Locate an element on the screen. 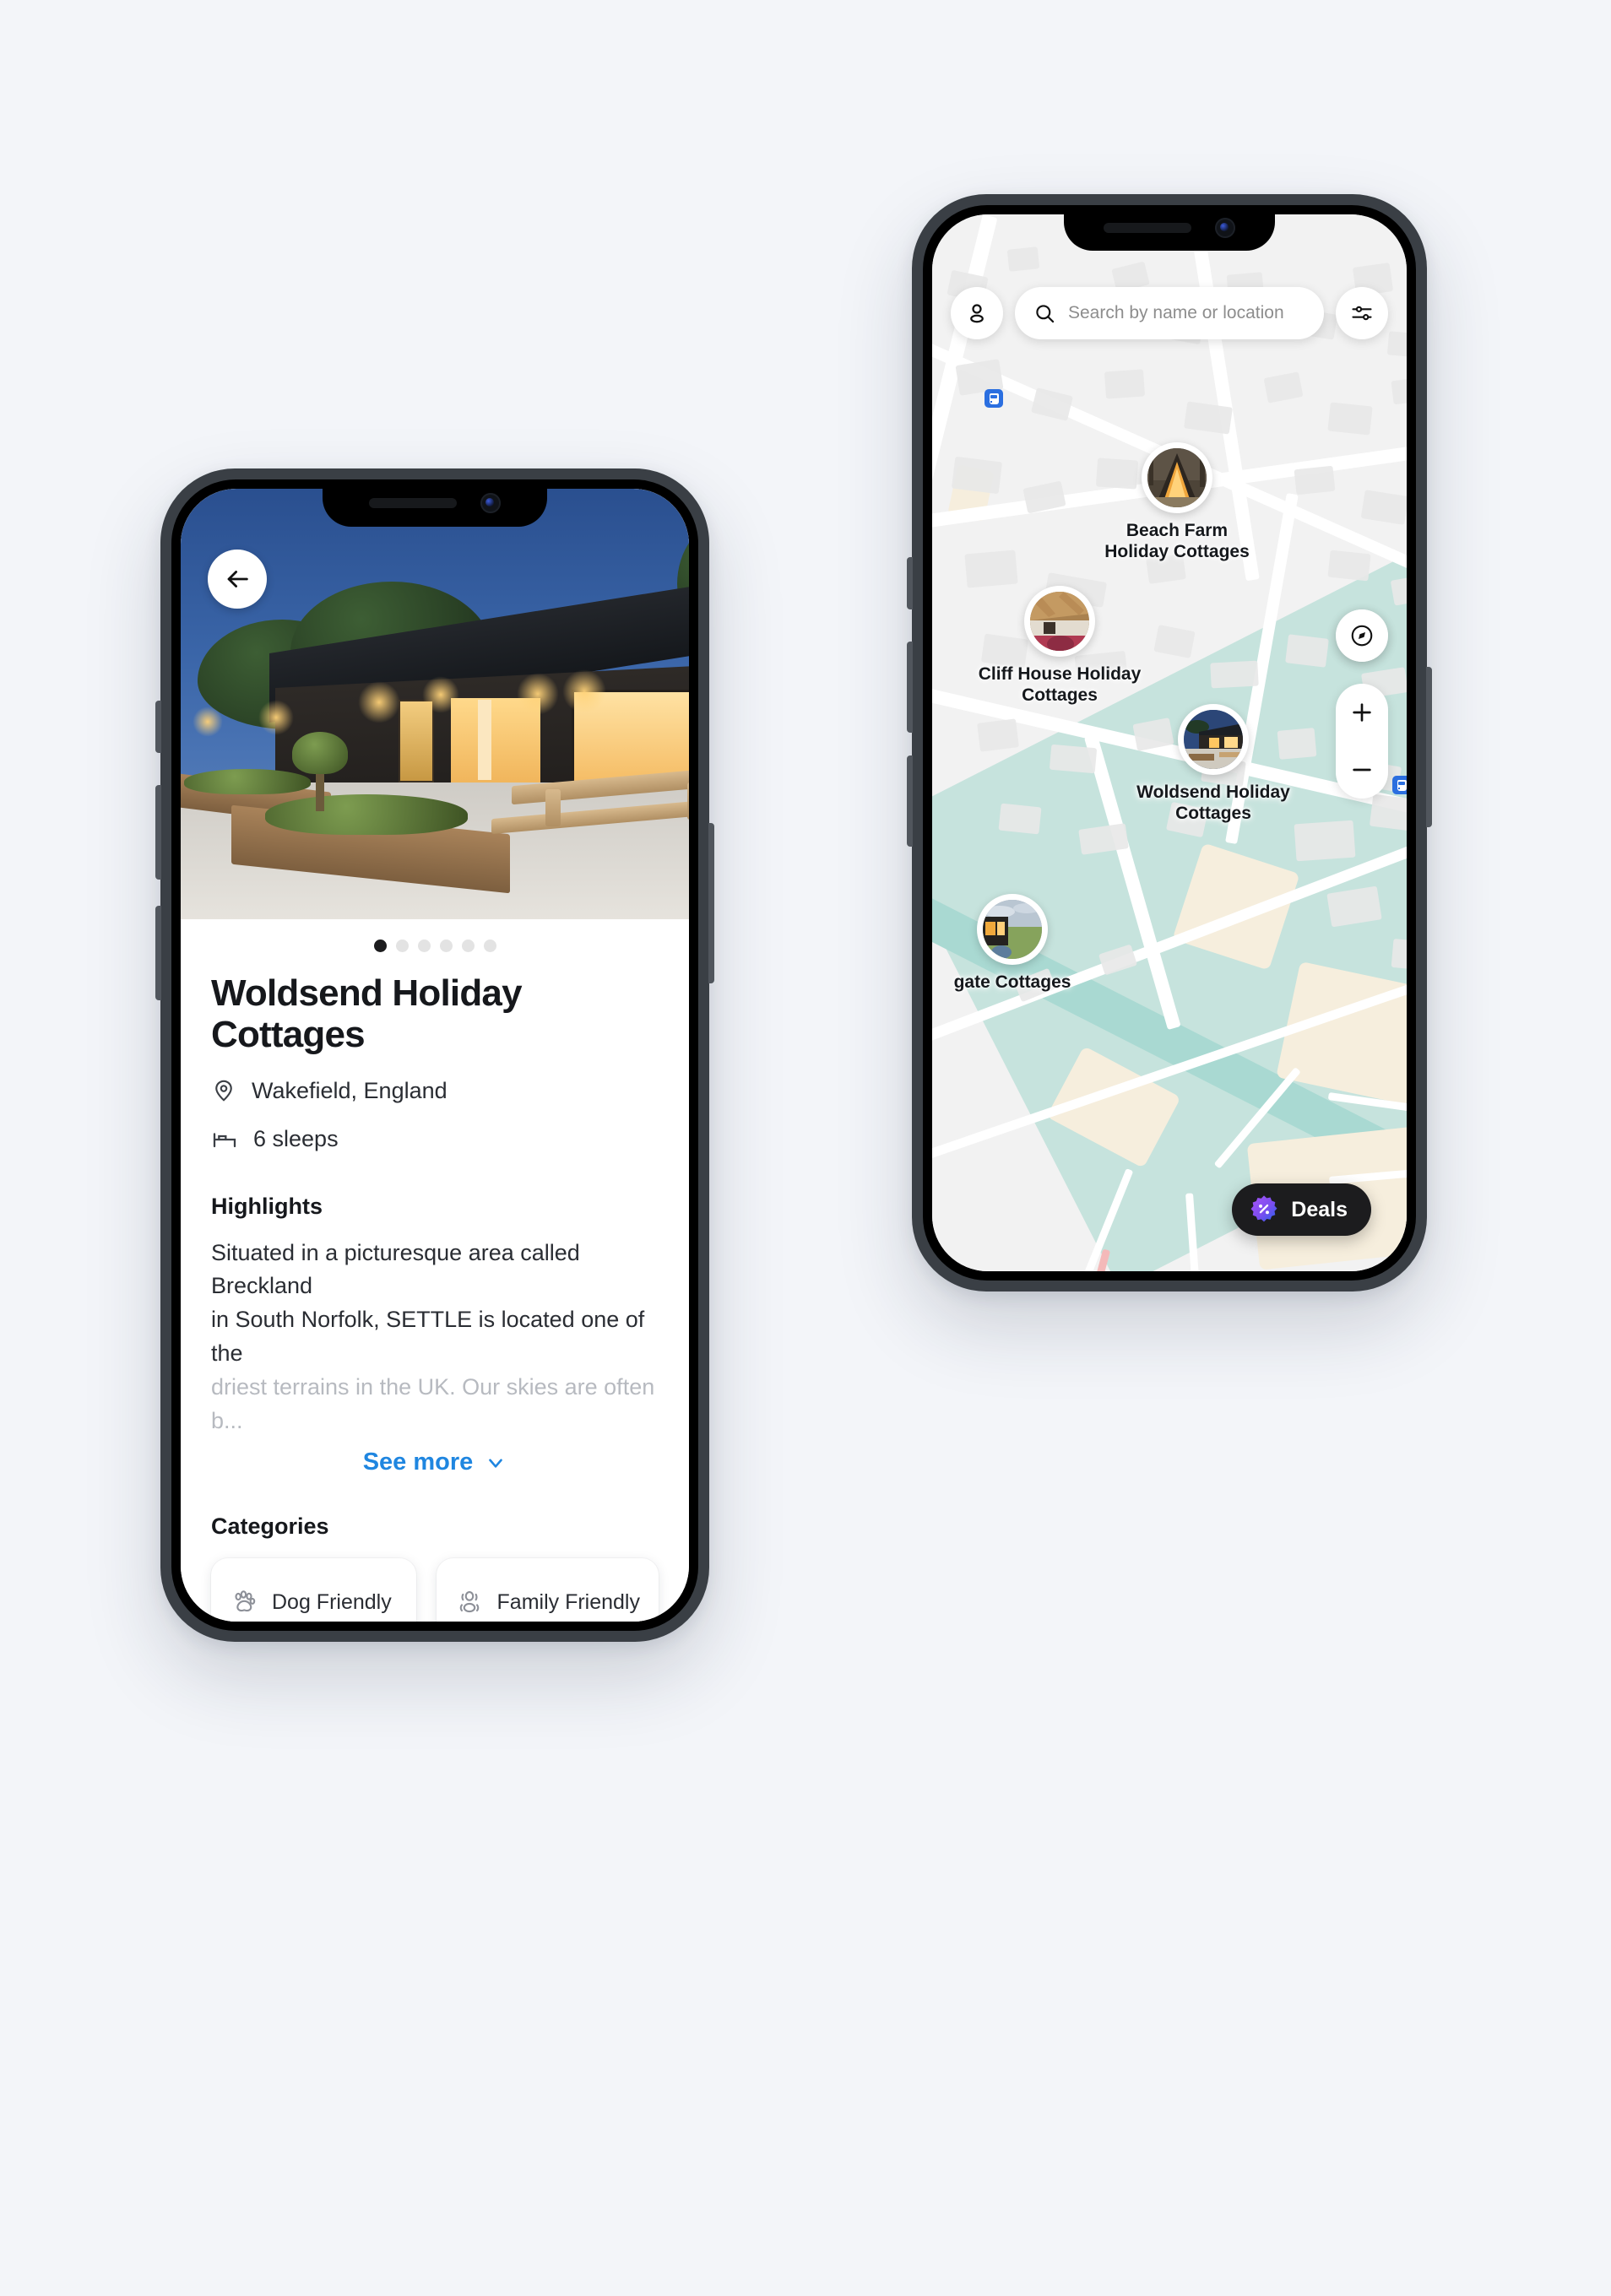 The height and width of the screenshot is (2296, 1611). categories-heading: Categories is located at coordinates (270, 1527).